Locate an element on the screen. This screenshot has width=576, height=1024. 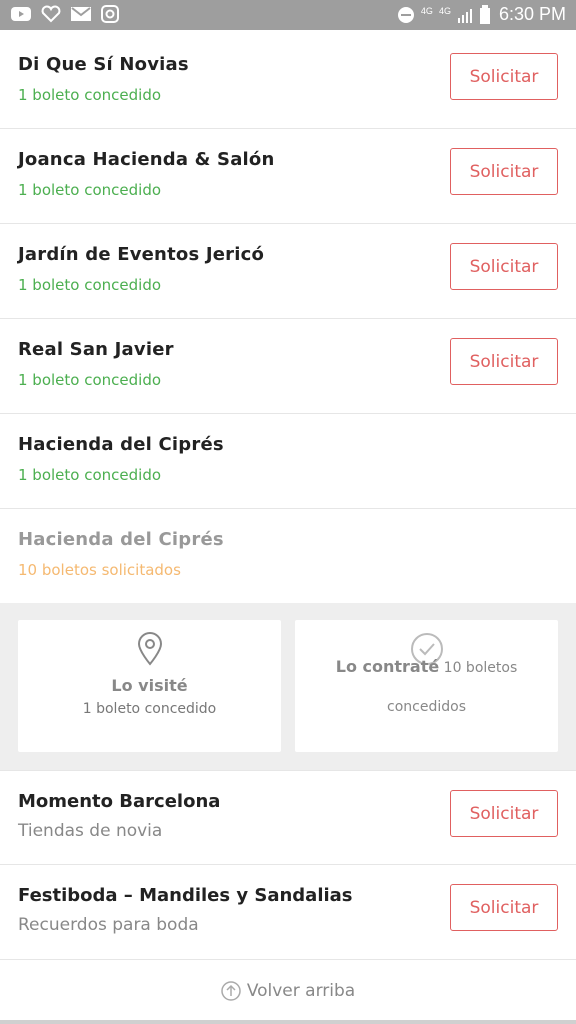
hired-title: Lo contraté is located at coordinates (387, 666).